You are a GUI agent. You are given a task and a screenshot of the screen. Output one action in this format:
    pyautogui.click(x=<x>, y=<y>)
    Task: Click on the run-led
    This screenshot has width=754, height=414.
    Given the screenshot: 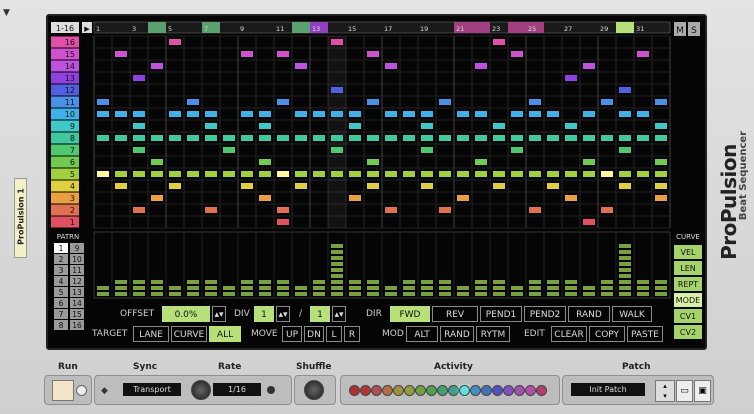 What is the action you would take?
    pyautogui.click(x=81, y=390)
    